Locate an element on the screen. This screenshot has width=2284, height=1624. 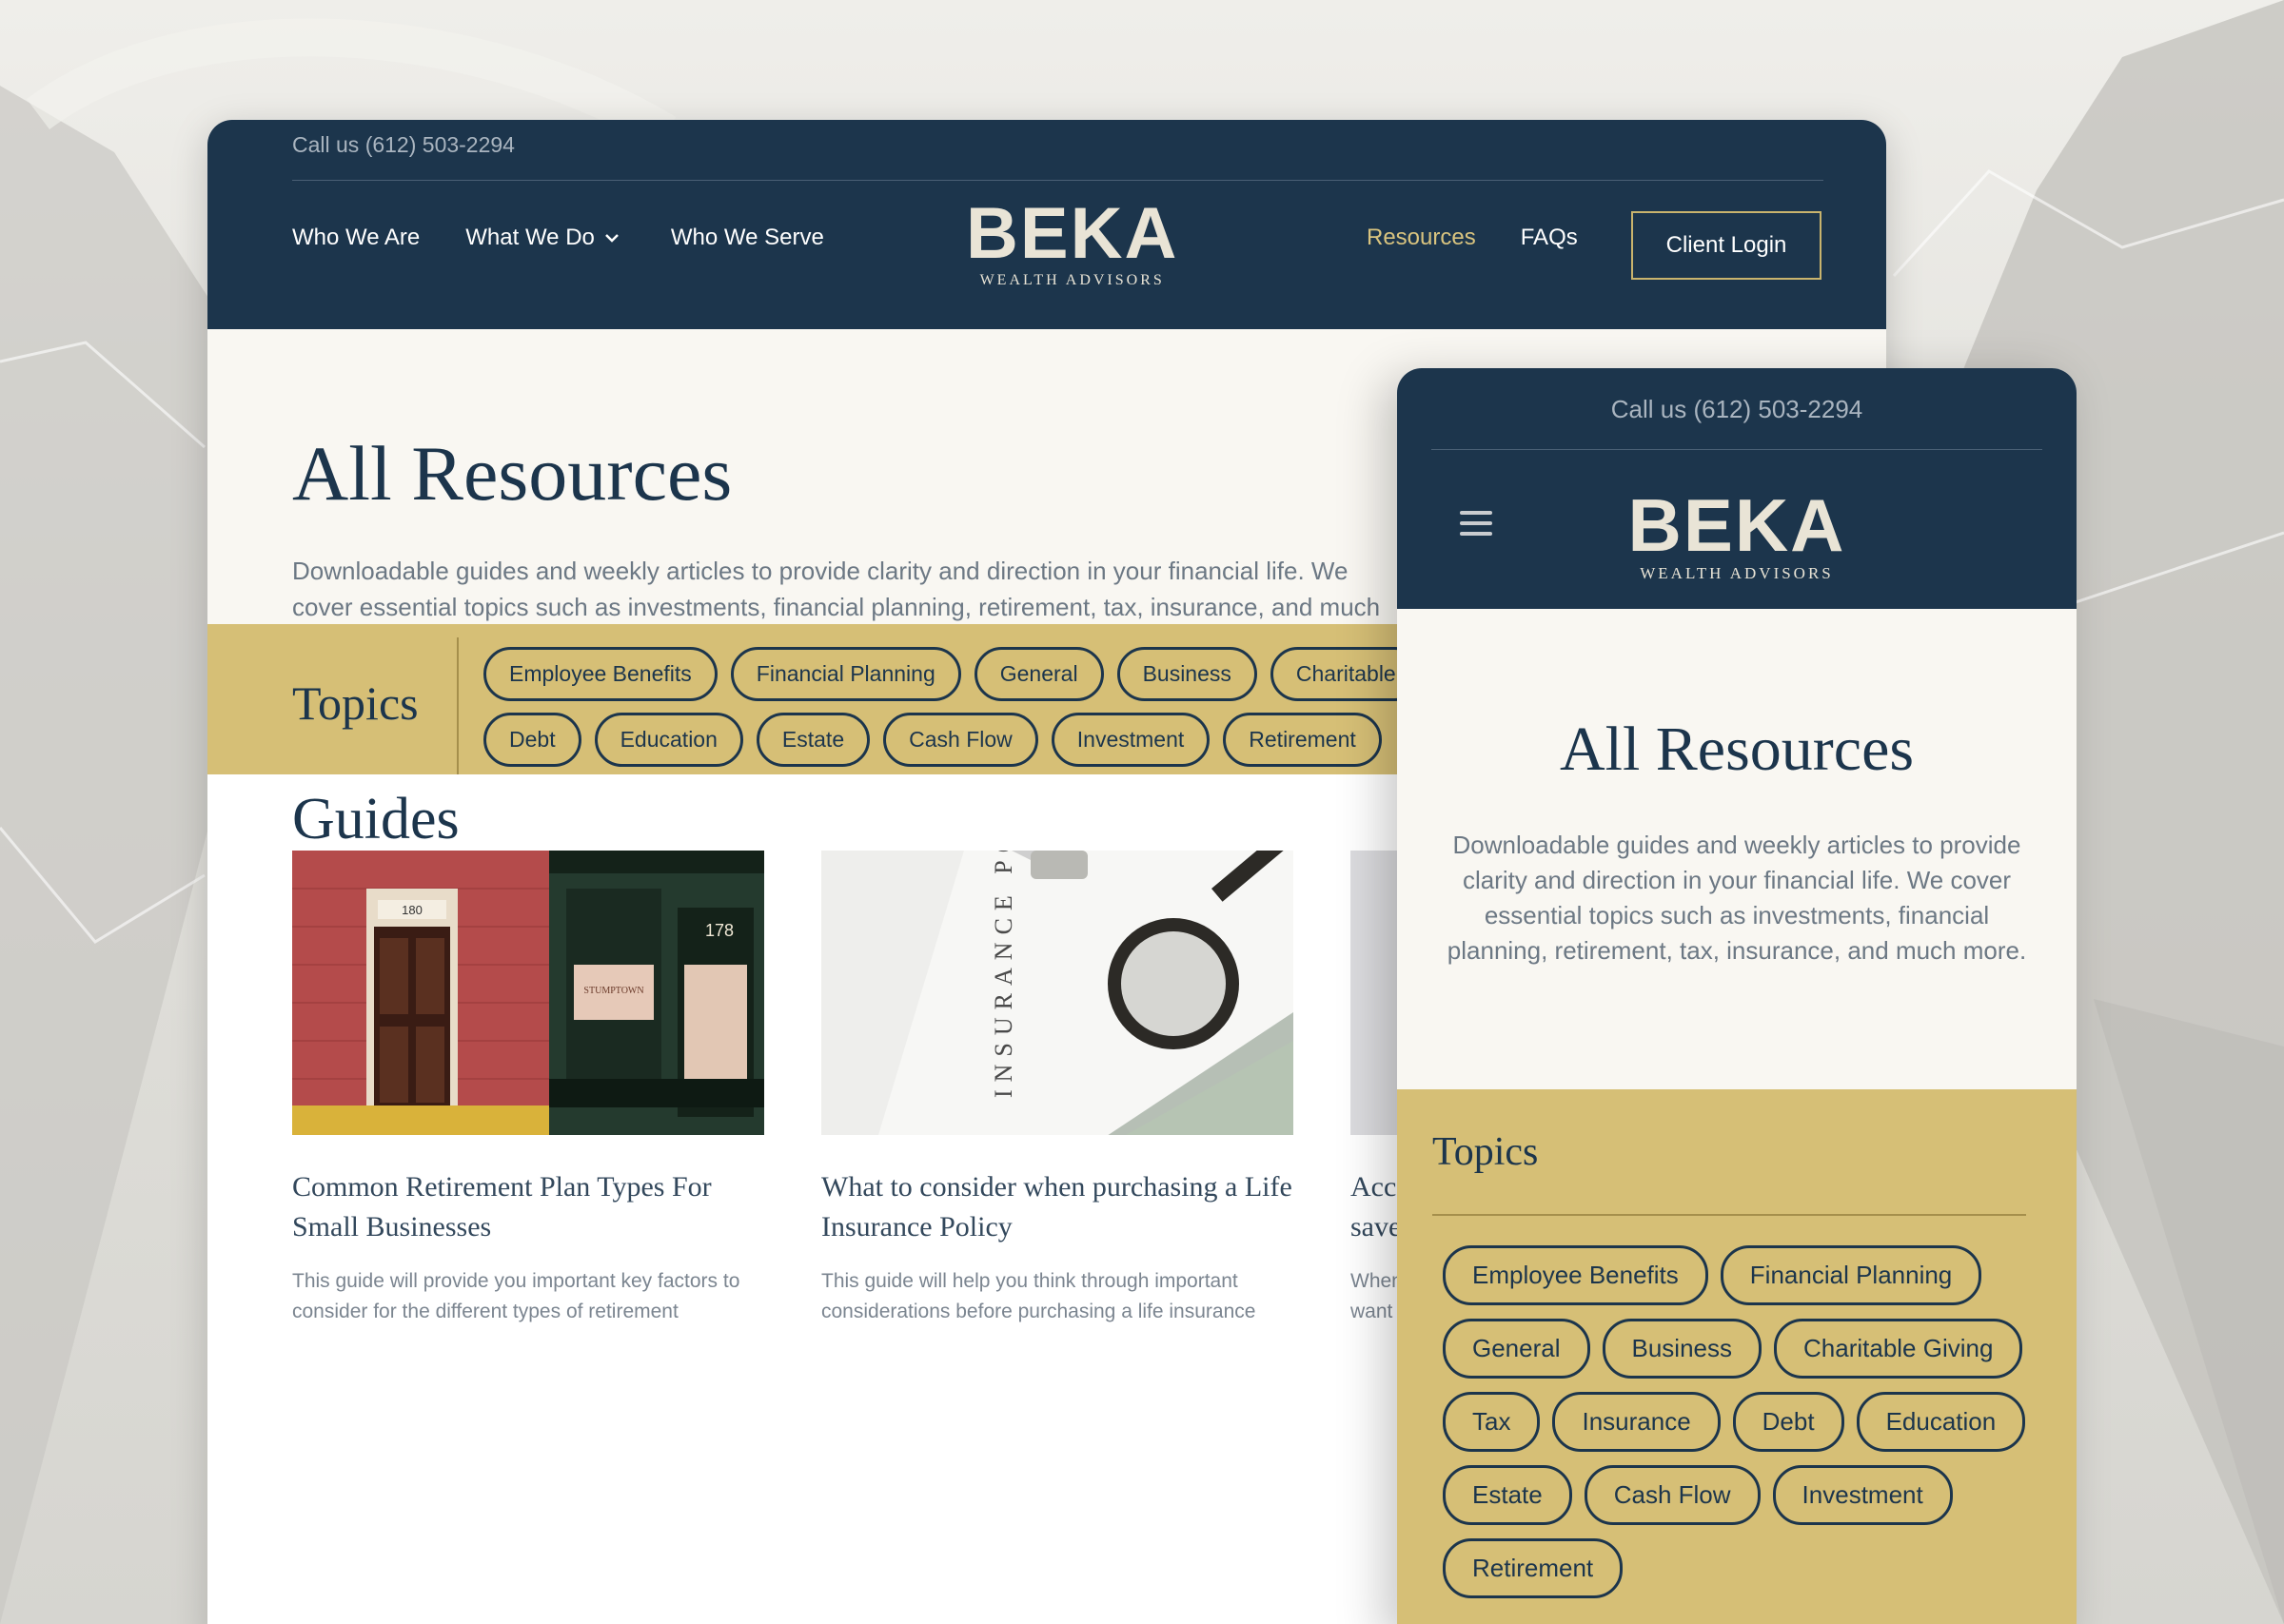
guide-image-storefront: 180 STUMPTOWN 178 is located at coordinates (528, 993).